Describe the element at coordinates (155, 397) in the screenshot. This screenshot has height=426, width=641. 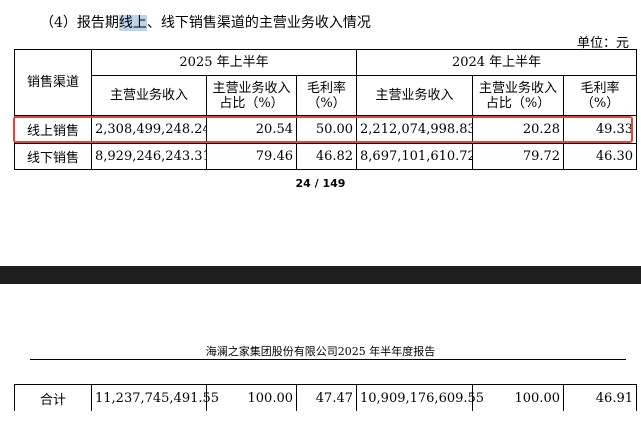
I see `revenue-2025-cell: 11,237,745,491.55` at that location.